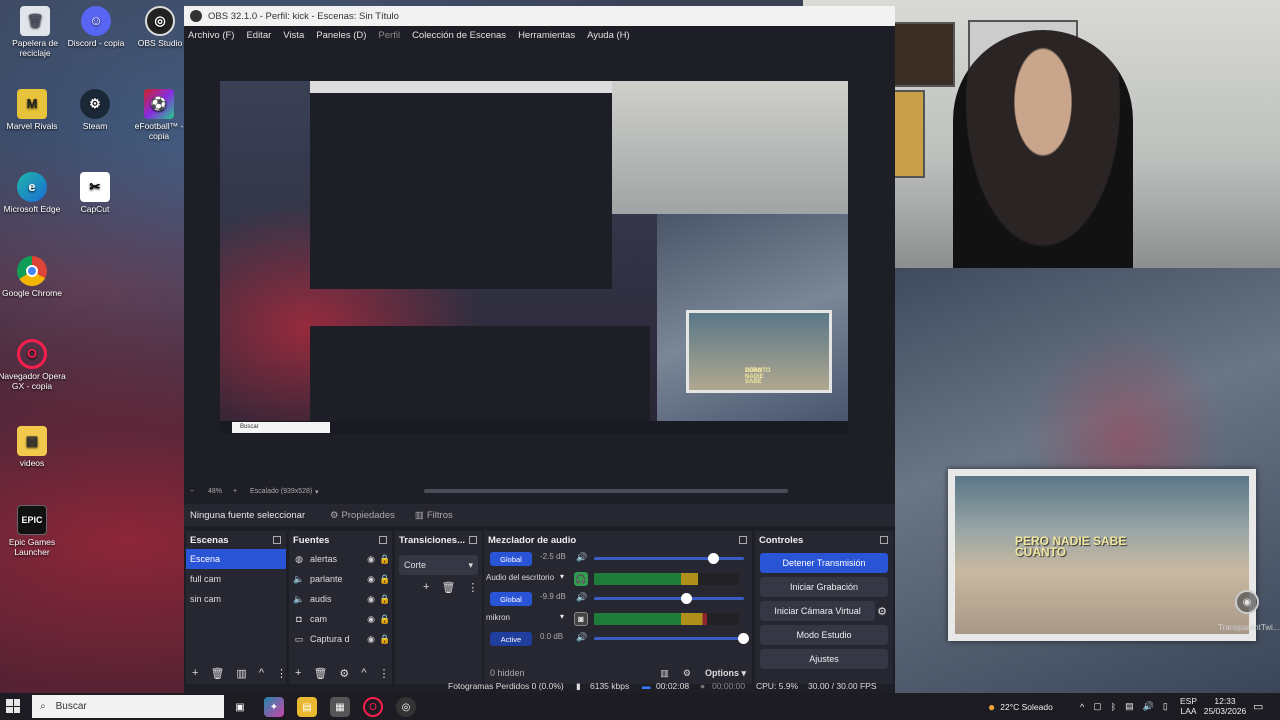  Describe the element at coordinates (606, 491) in the screenshot. I see `preview-scrollbar` at that location.